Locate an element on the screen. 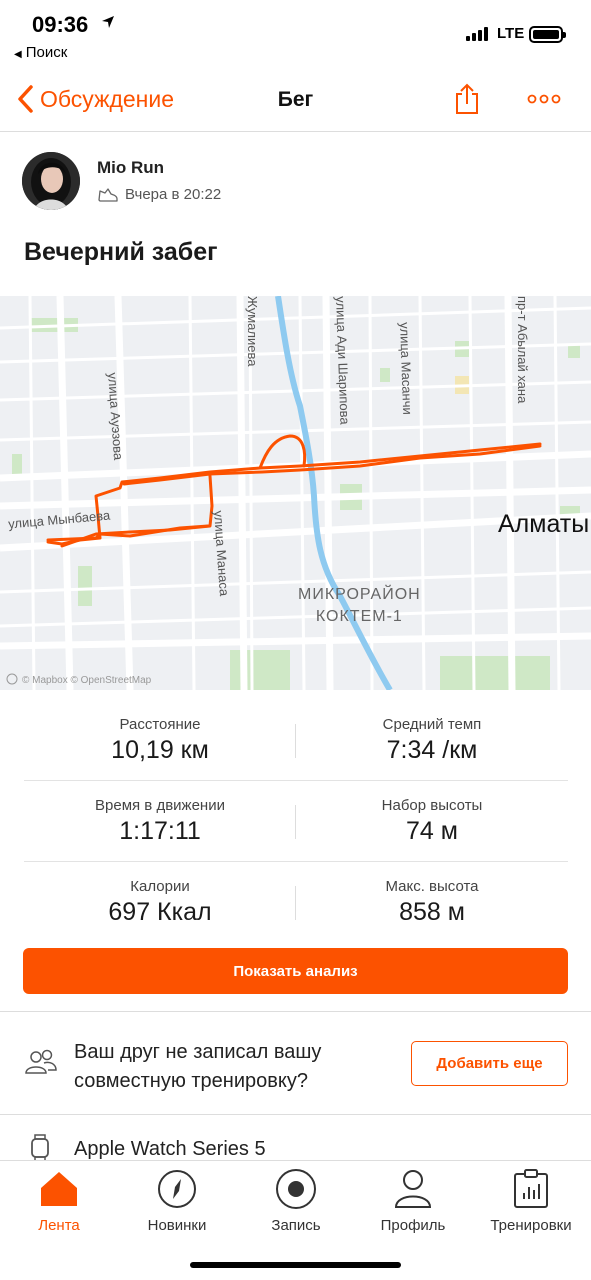 This screenshot has height=1280, width=591. city-label: Алматы is located at coordinates (544, 524).